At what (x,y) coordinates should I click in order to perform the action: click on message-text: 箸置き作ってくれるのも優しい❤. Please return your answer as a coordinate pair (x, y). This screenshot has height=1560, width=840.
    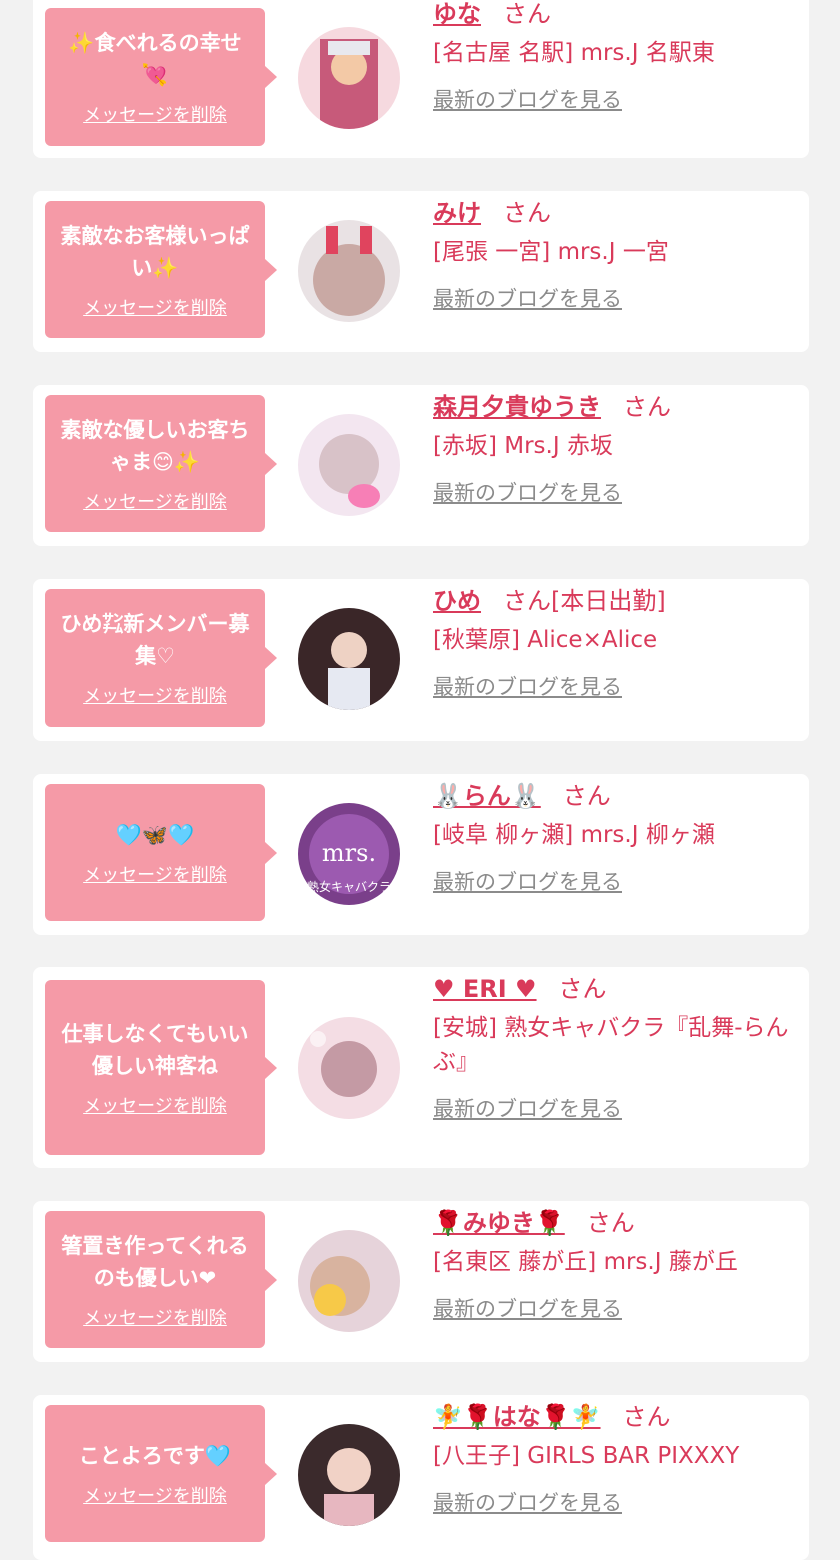
    Looking at the image, I should click on (155, 1261).